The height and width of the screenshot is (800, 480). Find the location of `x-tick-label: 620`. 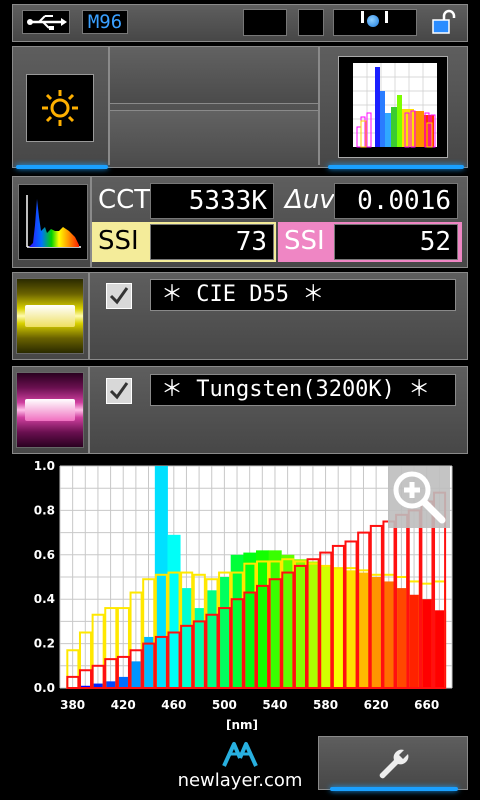

x-tick-label: 620 is located at coordinates (376, 705).